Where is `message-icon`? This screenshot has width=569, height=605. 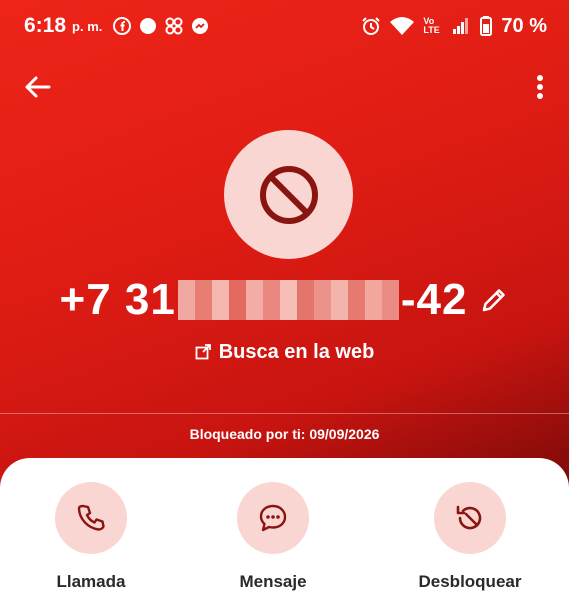
message-icon is located at coordinates (273, 518).